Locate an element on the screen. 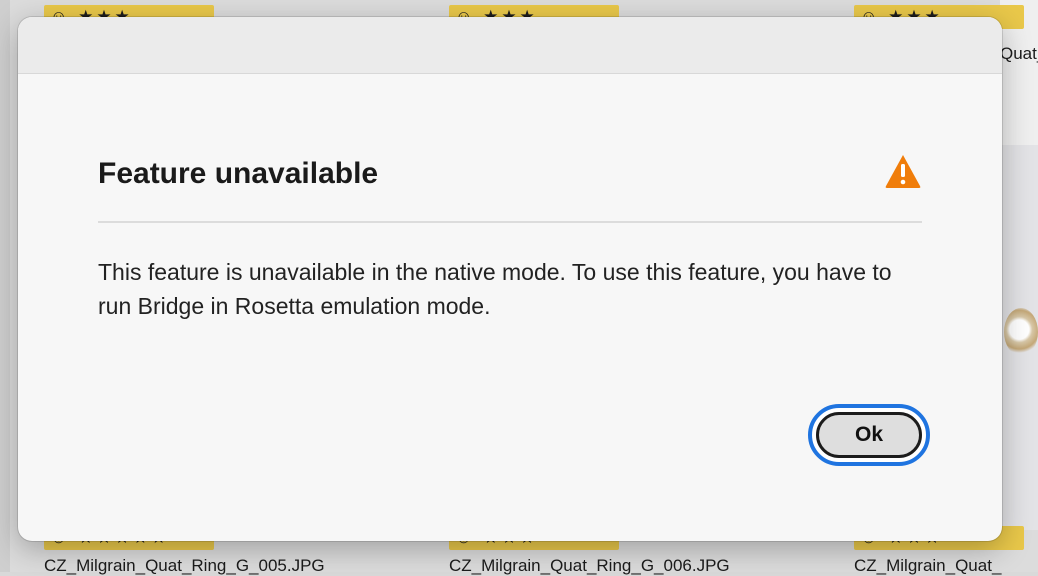 This screenshot has width=1038, height=576. dialog-divider is located at coordinates (510, 222).